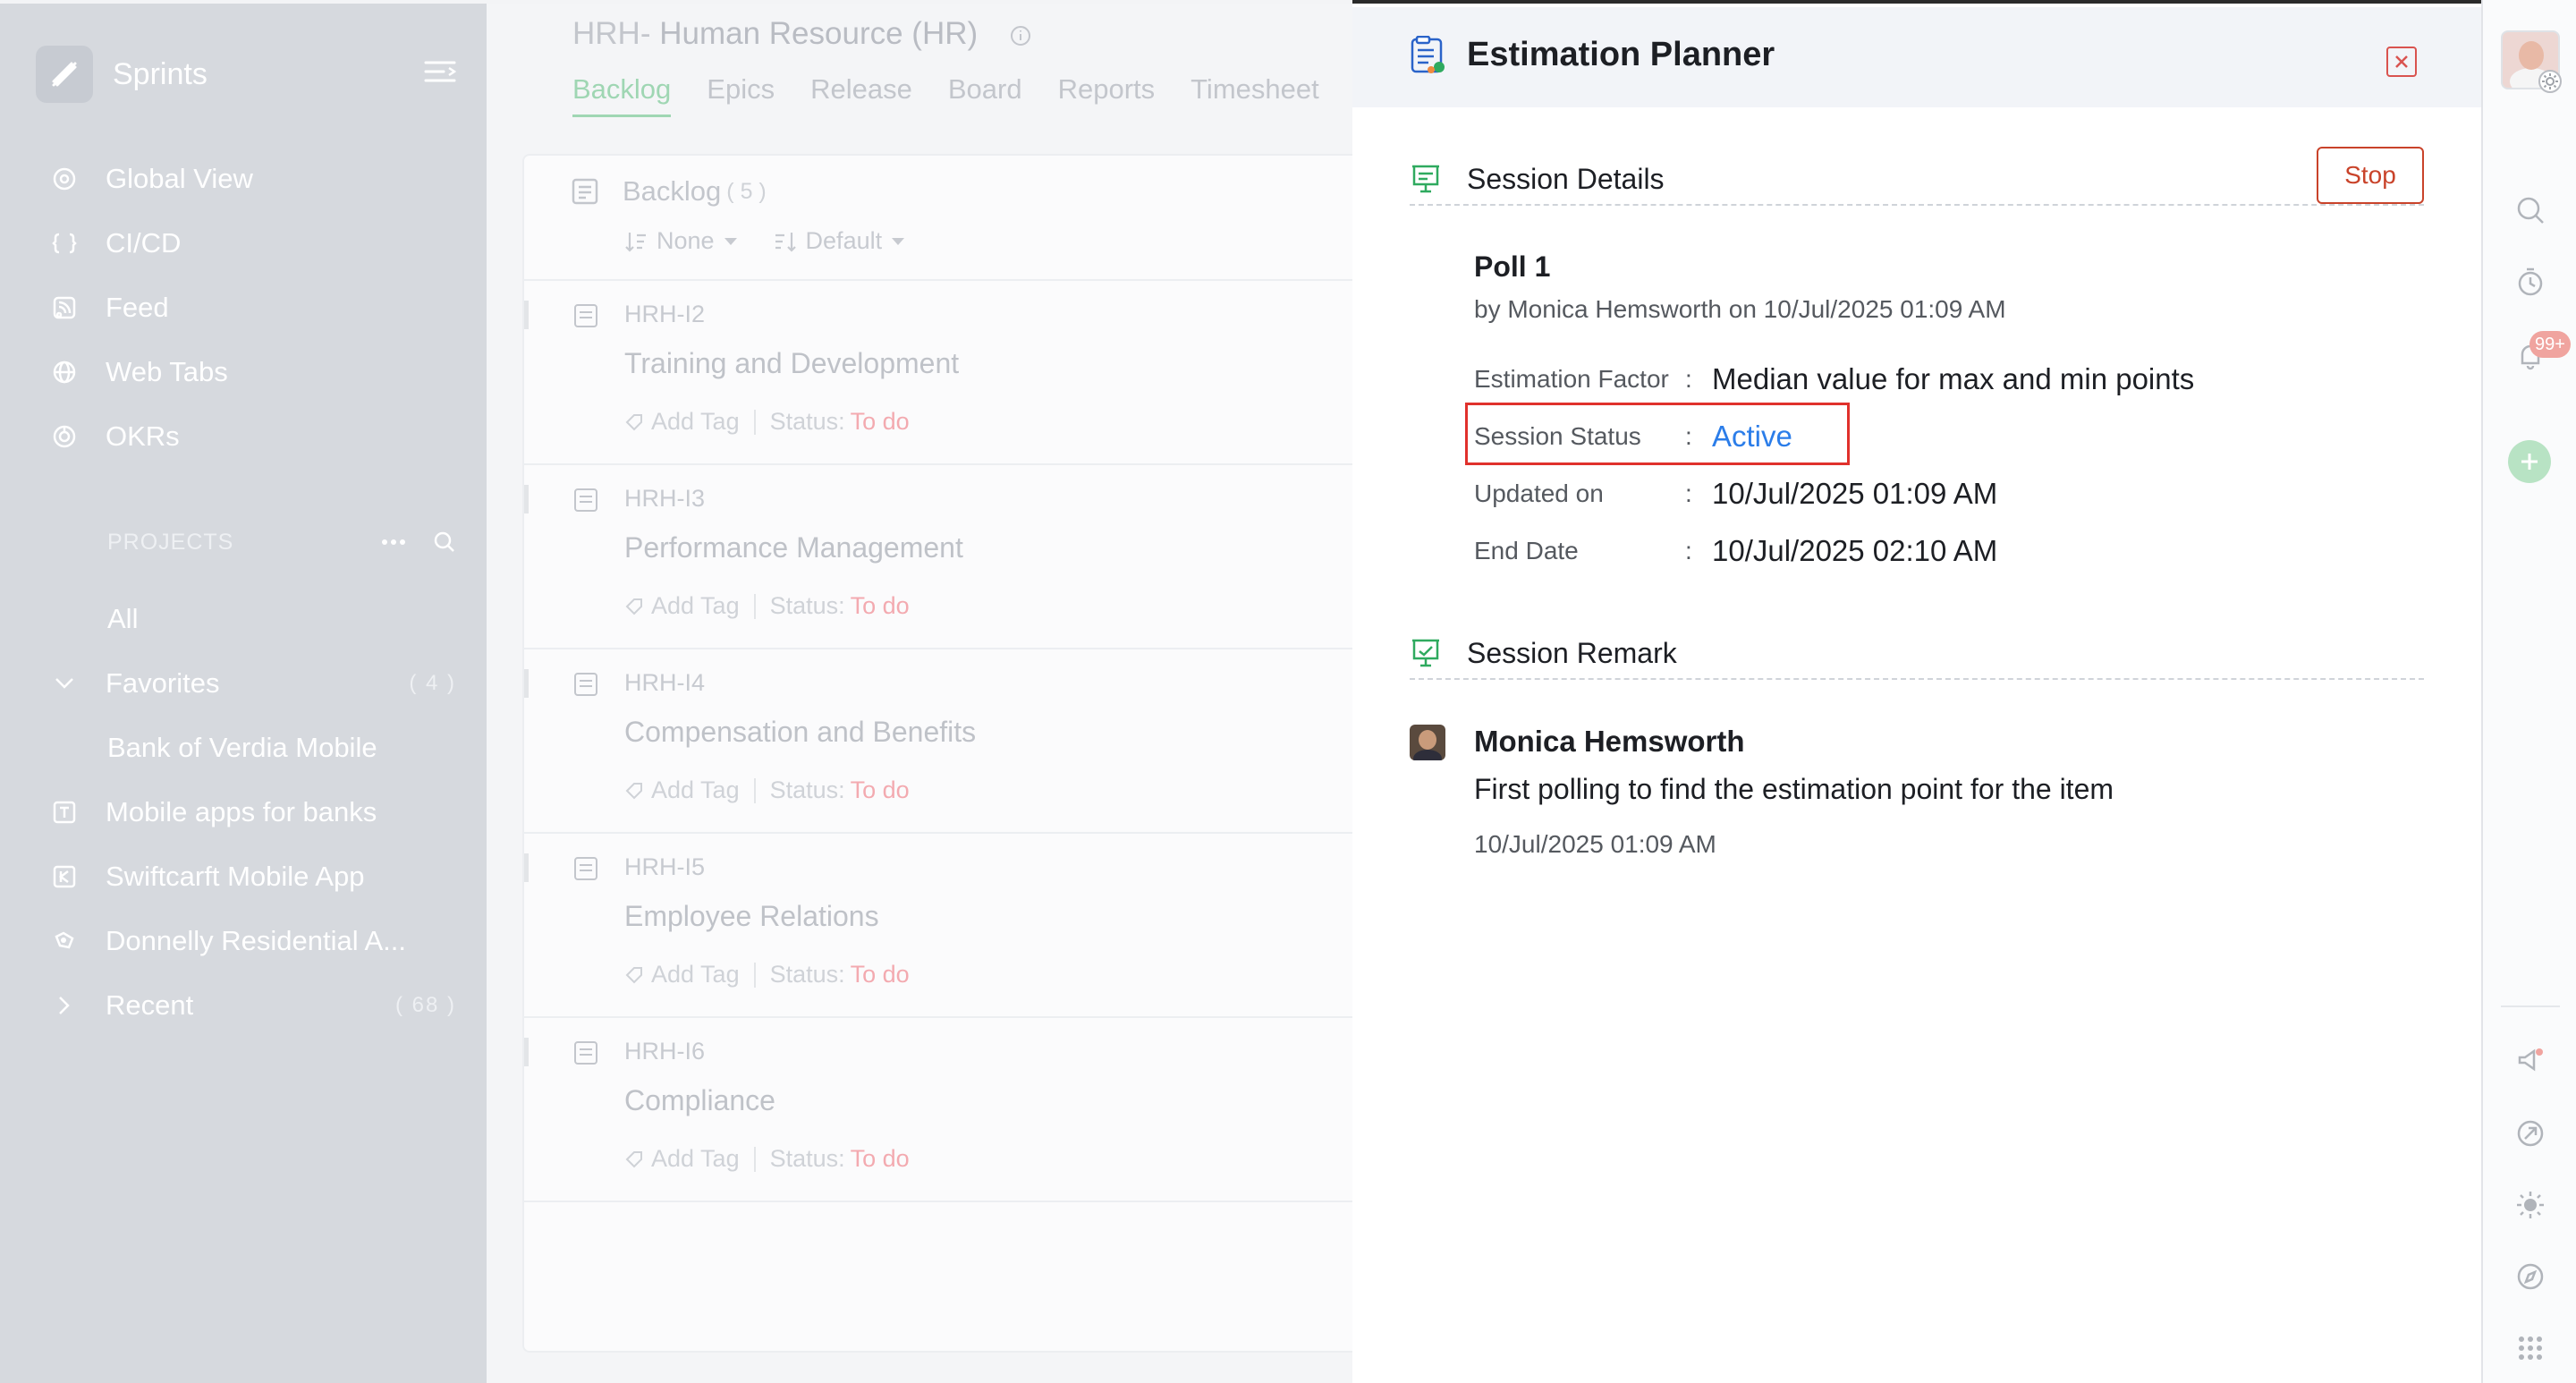 This screenshot has height=1383, width=2576. Describe the element at coordinates (2370, 176) in the screenshot. I see `stop-button: Stop` at that location.